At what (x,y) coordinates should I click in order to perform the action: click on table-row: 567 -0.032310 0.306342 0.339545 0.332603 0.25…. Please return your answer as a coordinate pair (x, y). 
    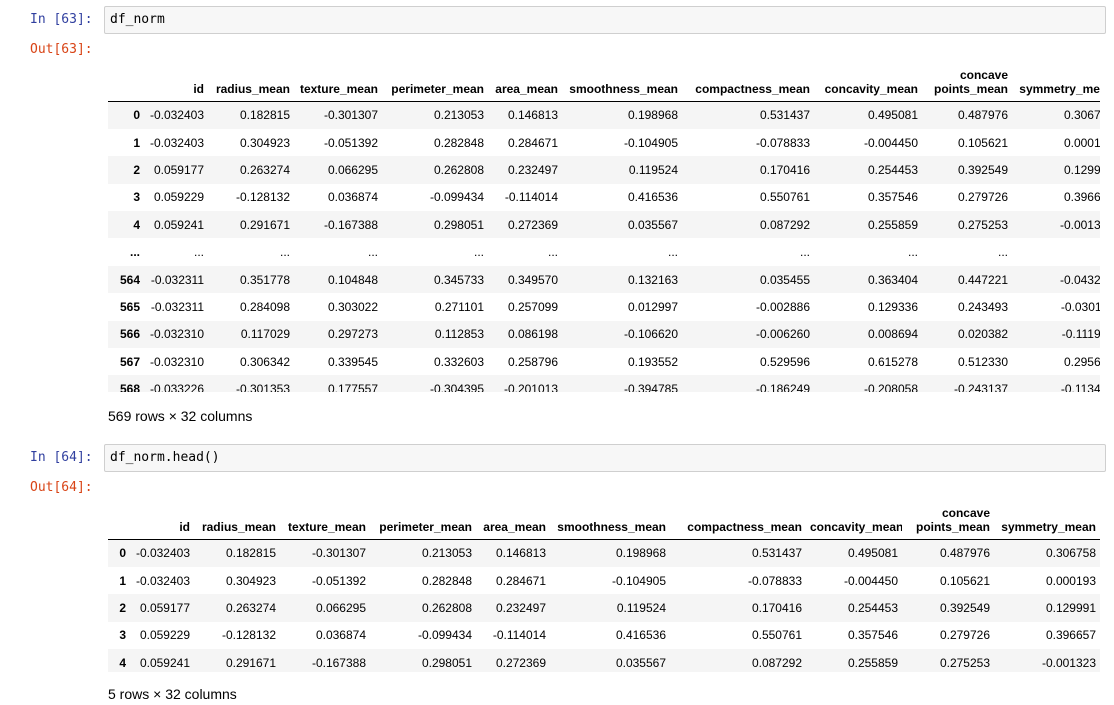
    Looking at the image, I should click on (604, 361).